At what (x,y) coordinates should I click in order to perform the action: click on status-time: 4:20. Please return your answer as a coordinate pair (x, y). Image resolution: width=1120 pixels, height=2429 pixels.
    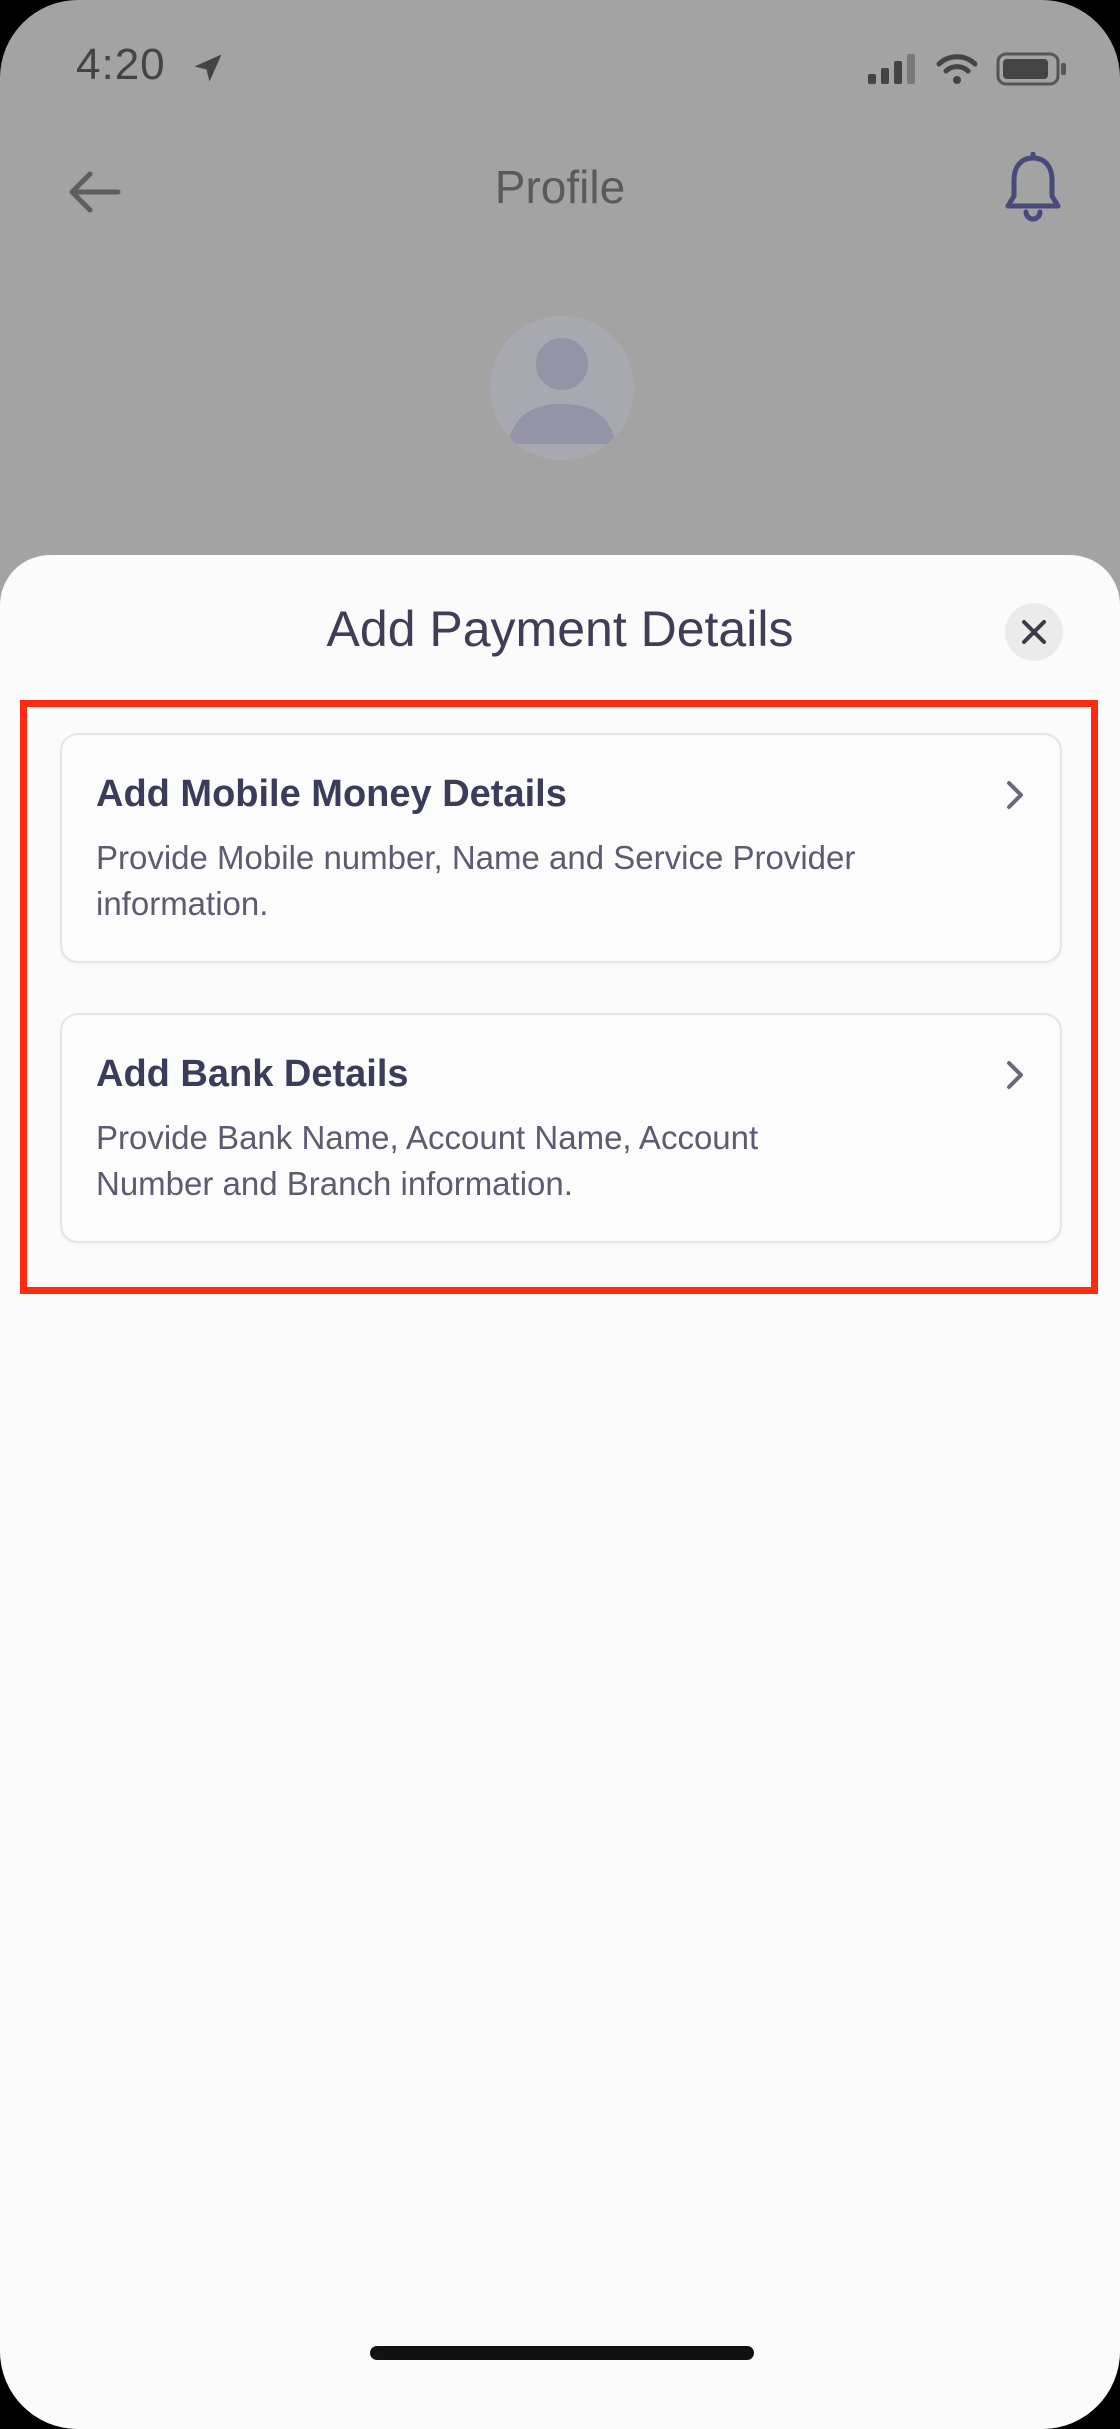
    Looking at the image, I should click on (121, 64).